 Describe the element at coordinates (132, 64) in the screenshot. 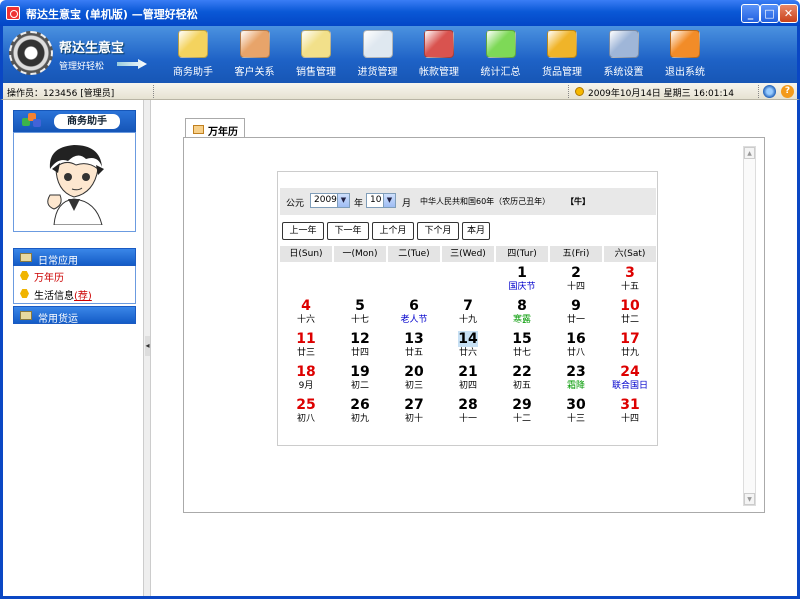

I see `arrow-icon` at that location.